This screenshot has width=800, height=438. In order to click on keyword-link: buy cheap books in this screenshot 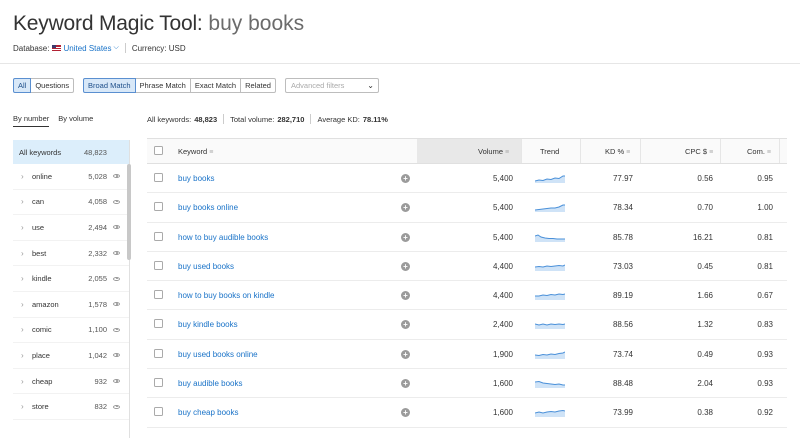, I will do `click(208, 412)`.